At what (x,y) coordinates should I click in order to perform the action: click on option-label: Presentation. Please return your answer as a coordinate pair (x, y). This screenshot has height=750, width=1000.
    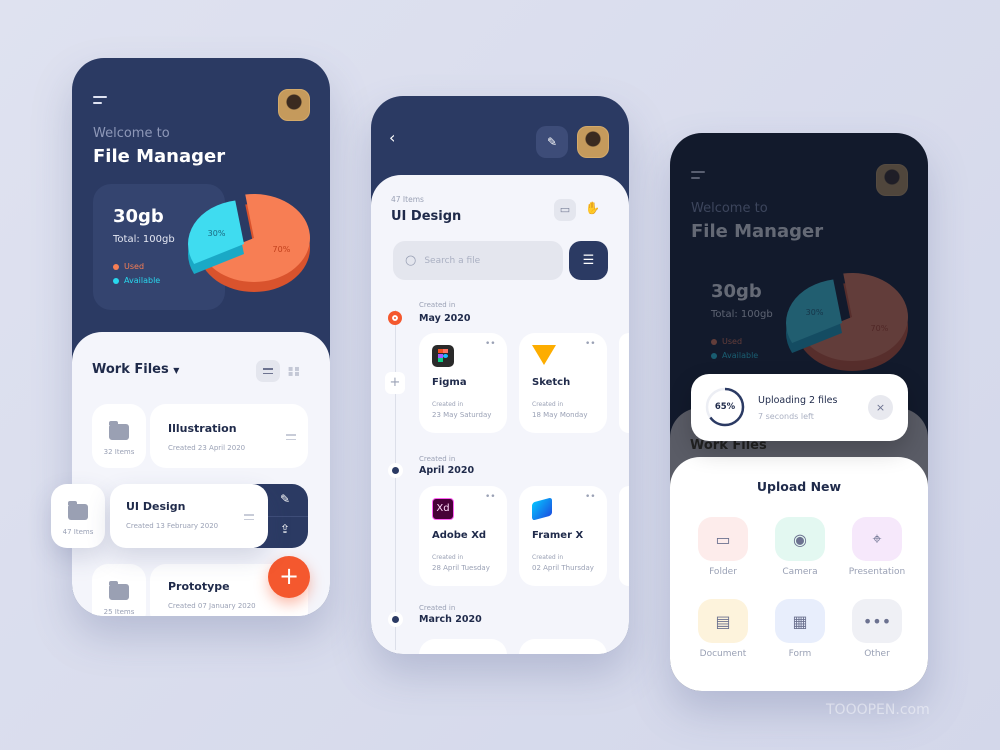
    Looking at the image, I should click on (877, 572).